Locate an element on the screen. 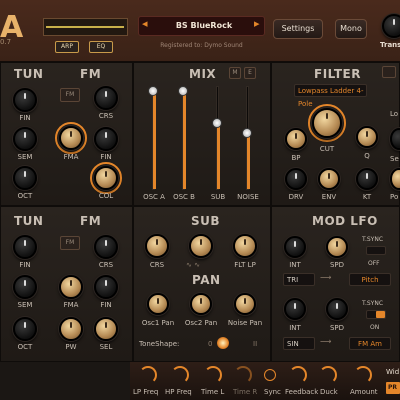 The image size is (400, 400). noise-handle is located at coordinates (247, 133).